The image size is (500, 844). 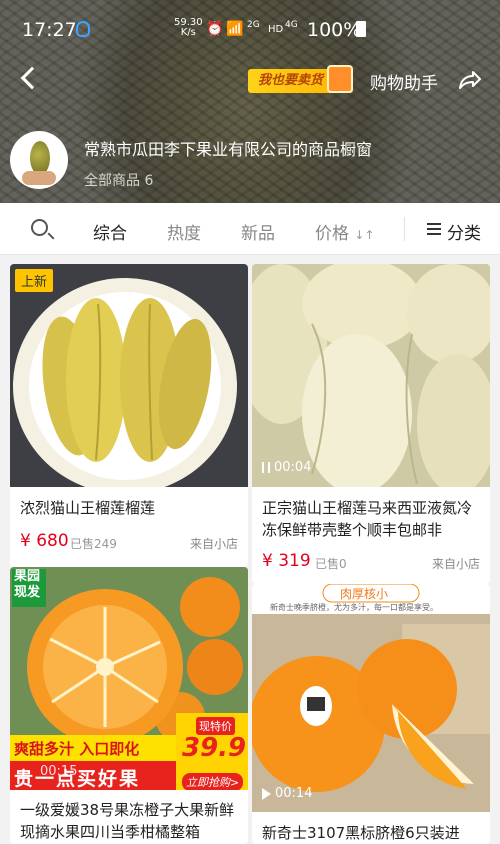 I want to click on orchard-tag: 果园 现发, so click(x=27, y=585).